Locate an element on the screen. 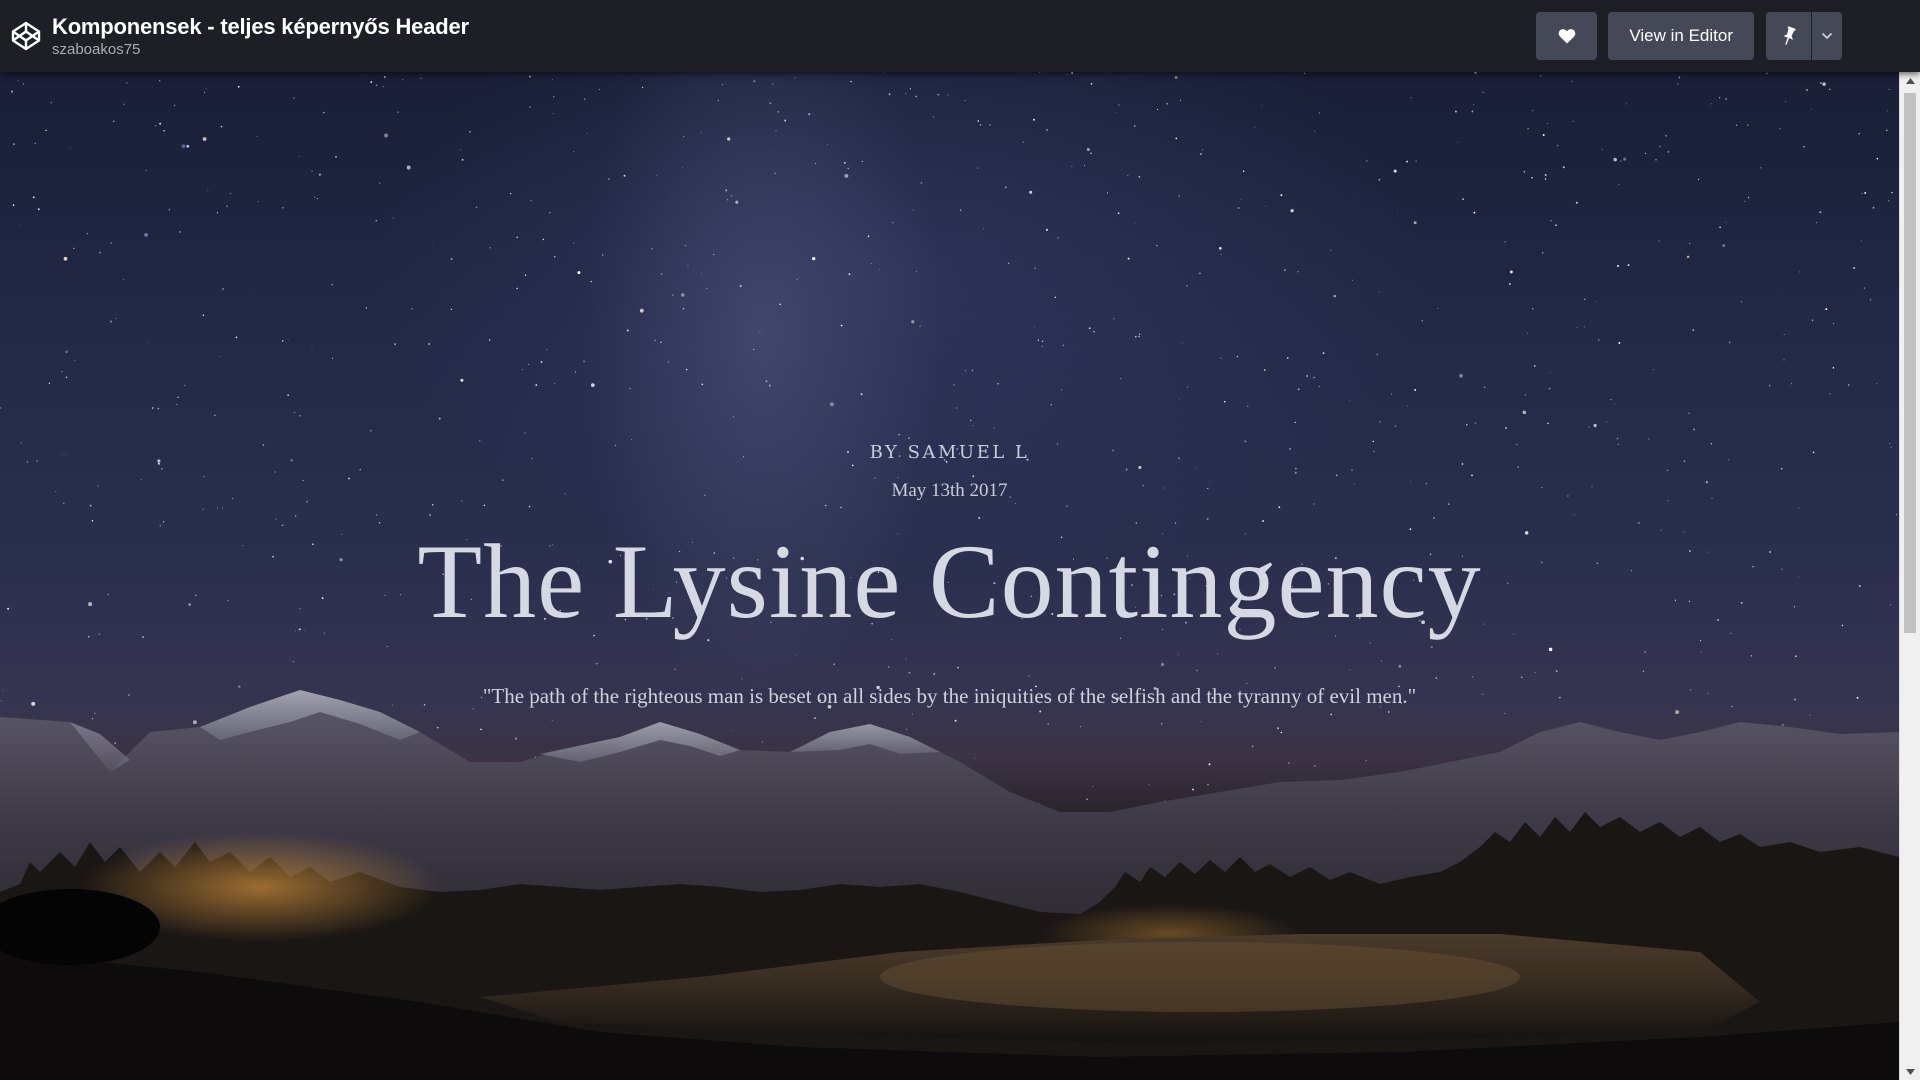 This screenshot has width=1920, height=1080. codepen-logo-icon is located at coordinates (26, 36).